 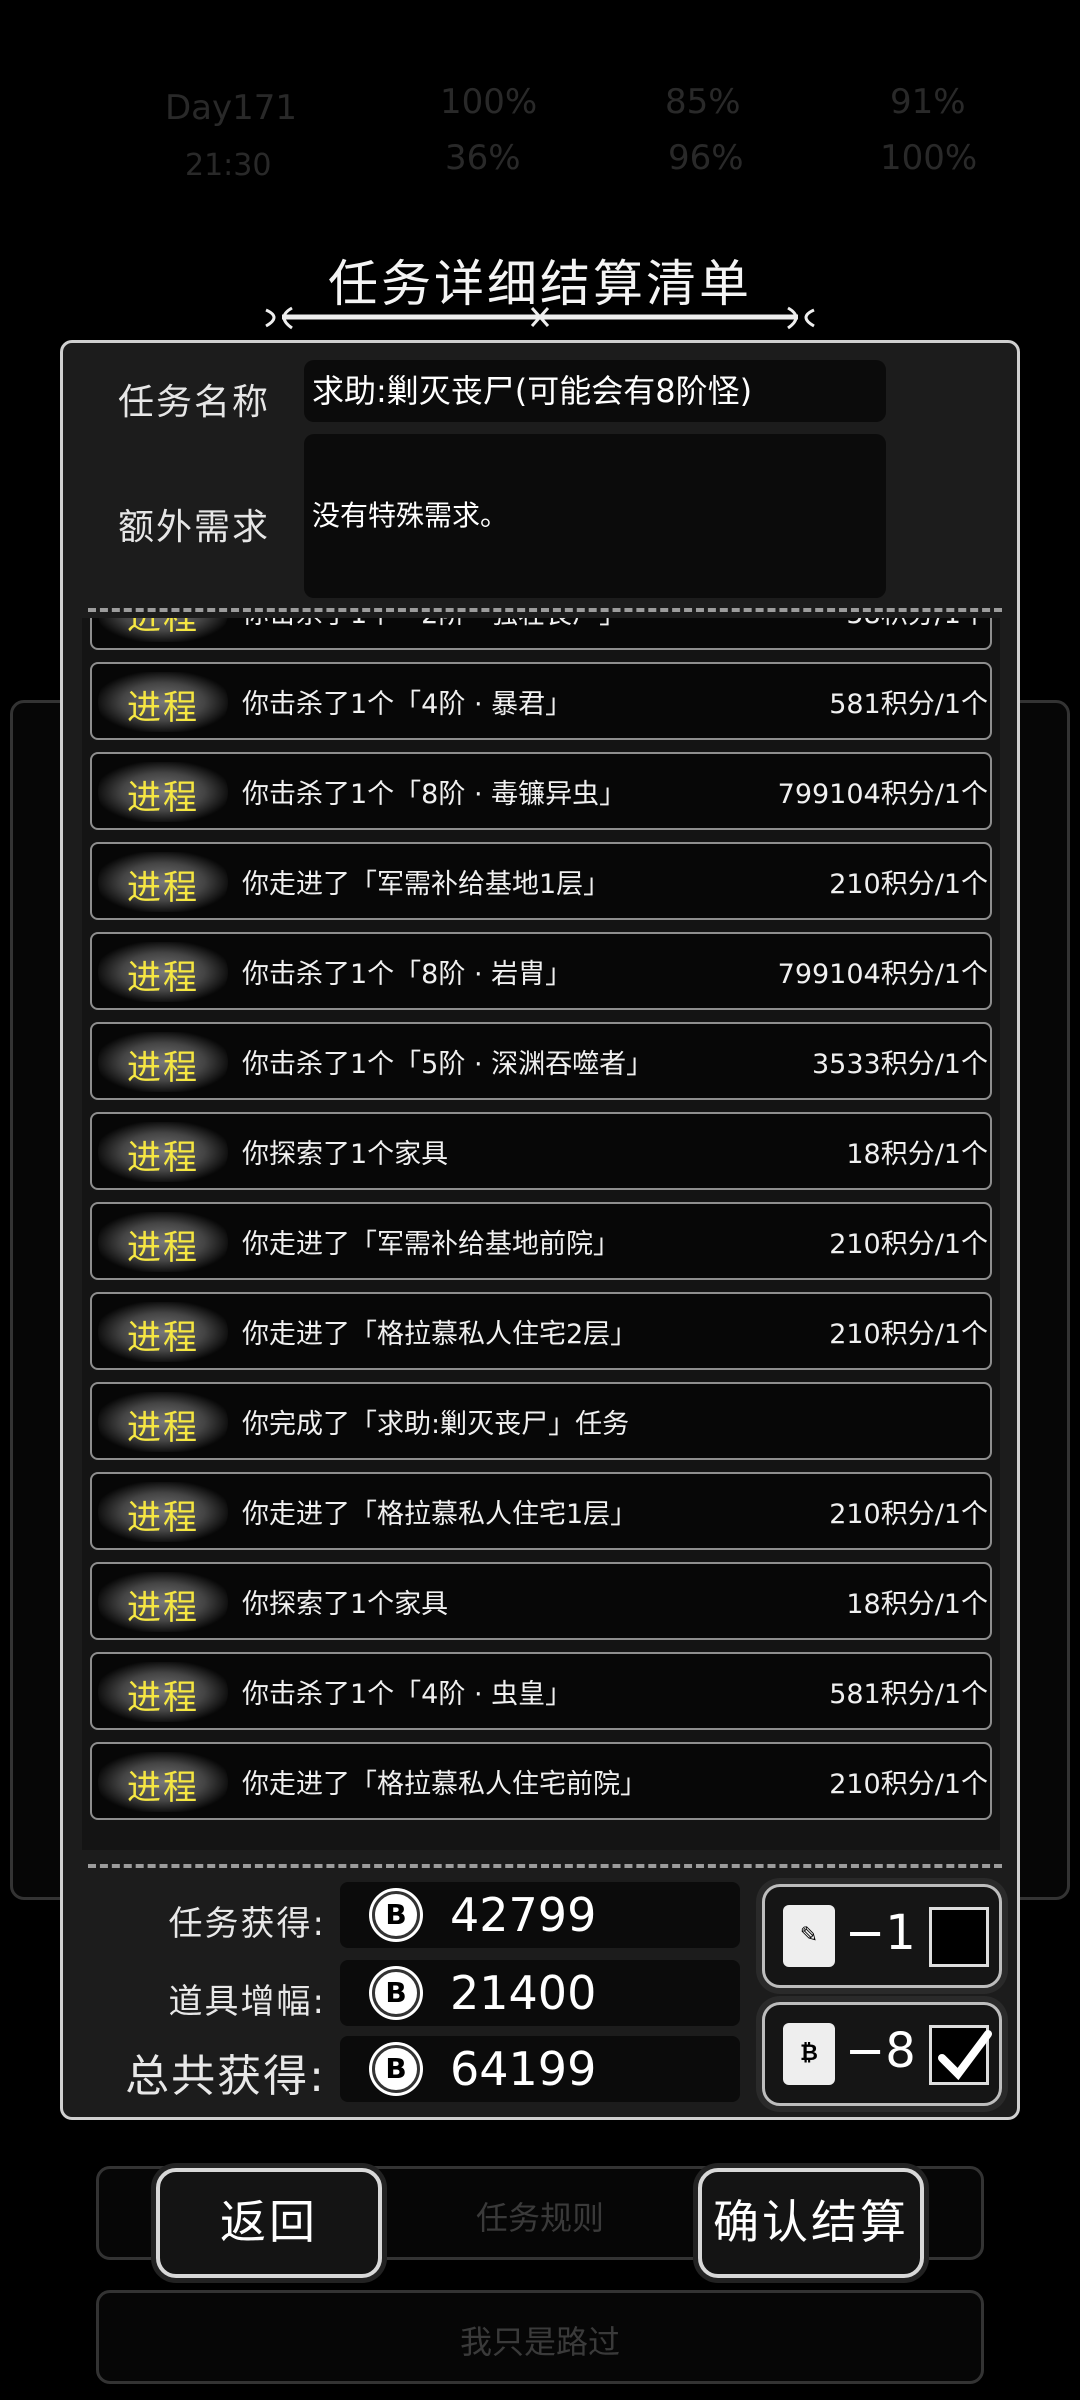 I want to click on progress-description: 你击杀了1个「4阶 · 虫皇」, so click(x=407, y=1694).